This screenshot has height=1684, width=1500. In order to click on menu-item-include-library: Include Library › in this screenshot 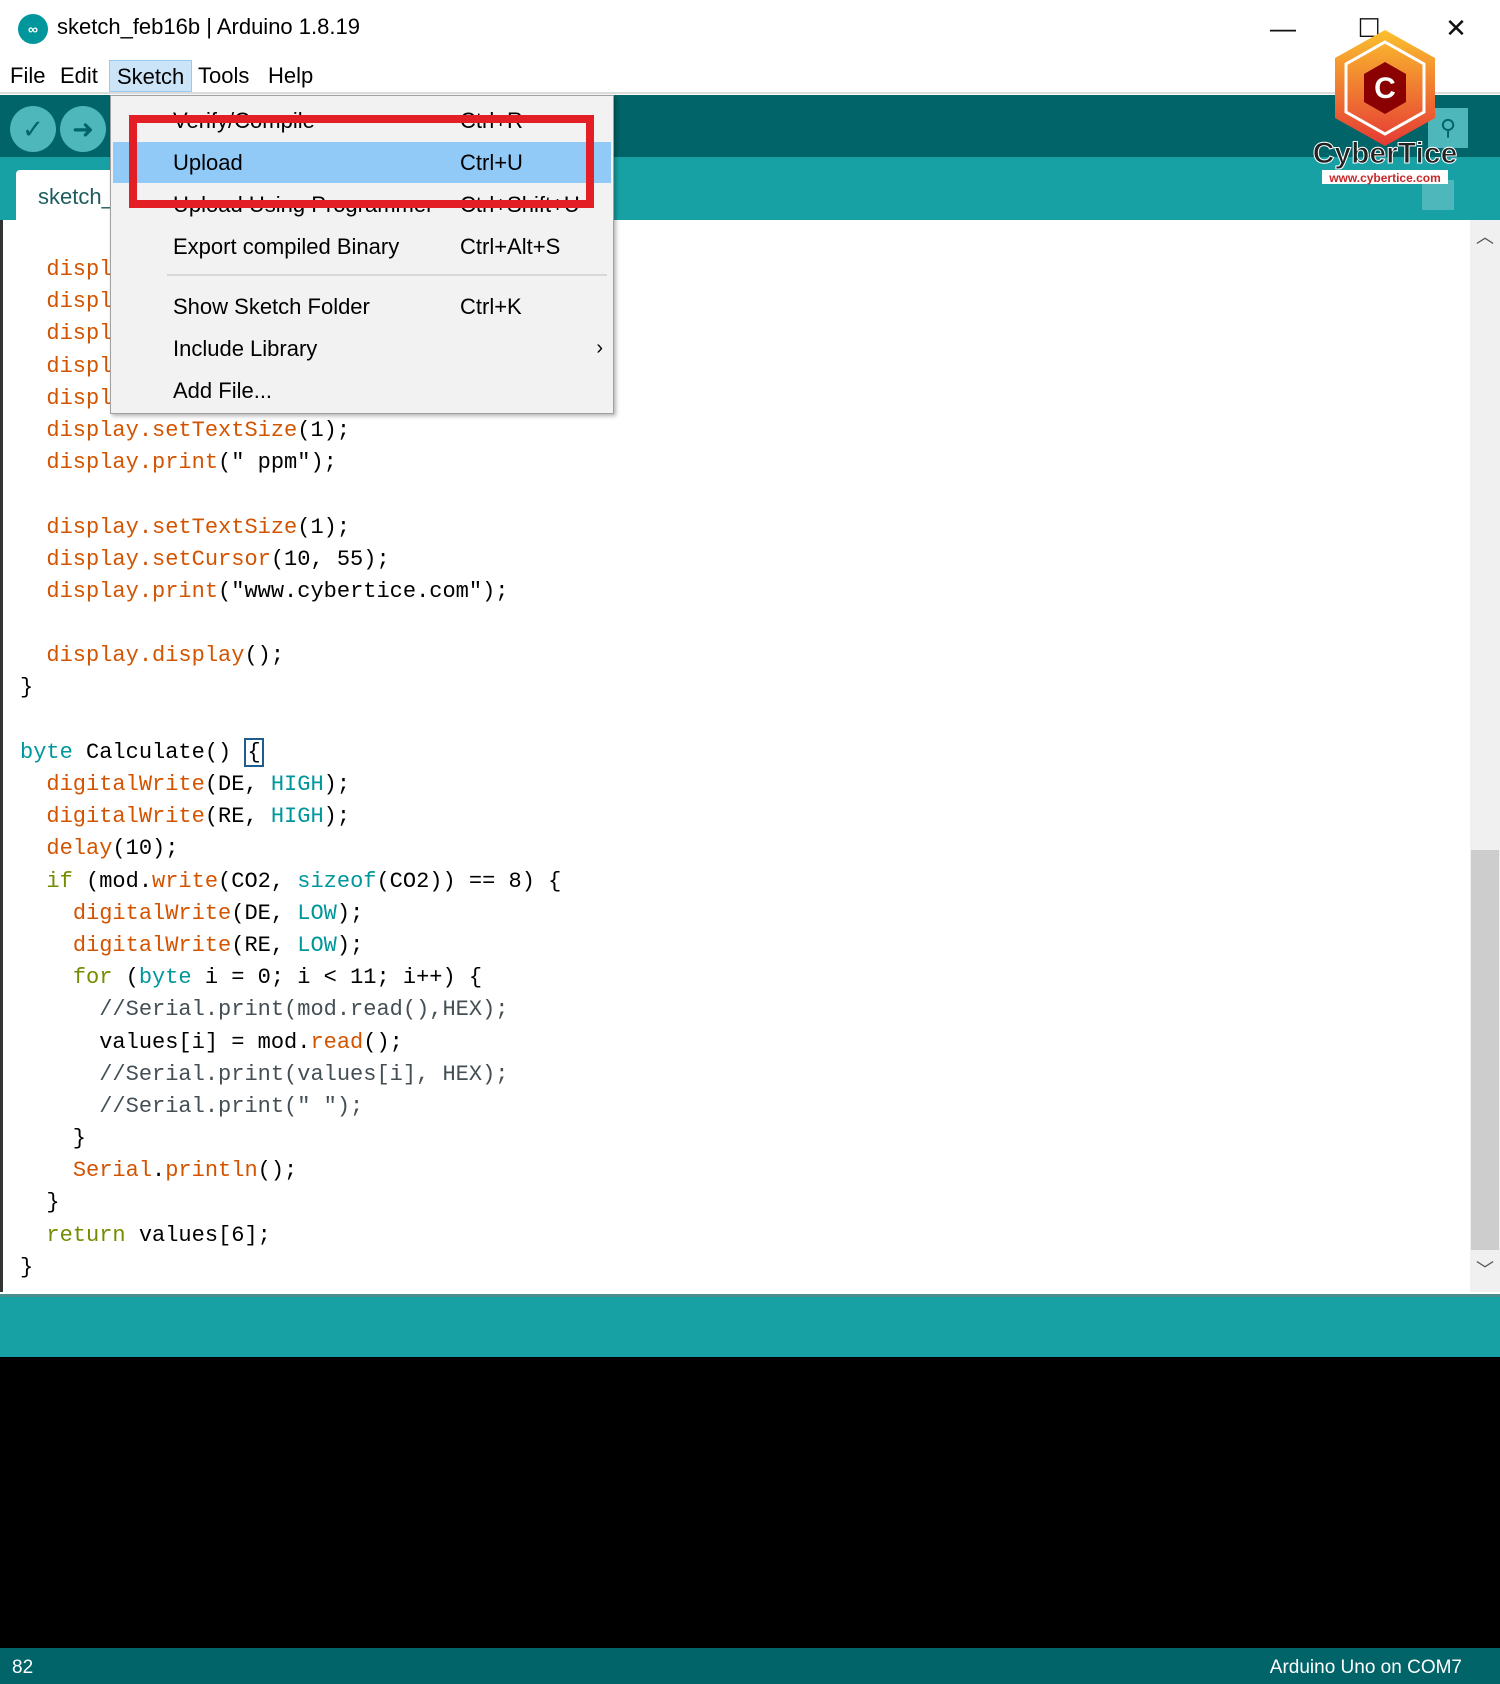, I will do `click(362, 348)`.